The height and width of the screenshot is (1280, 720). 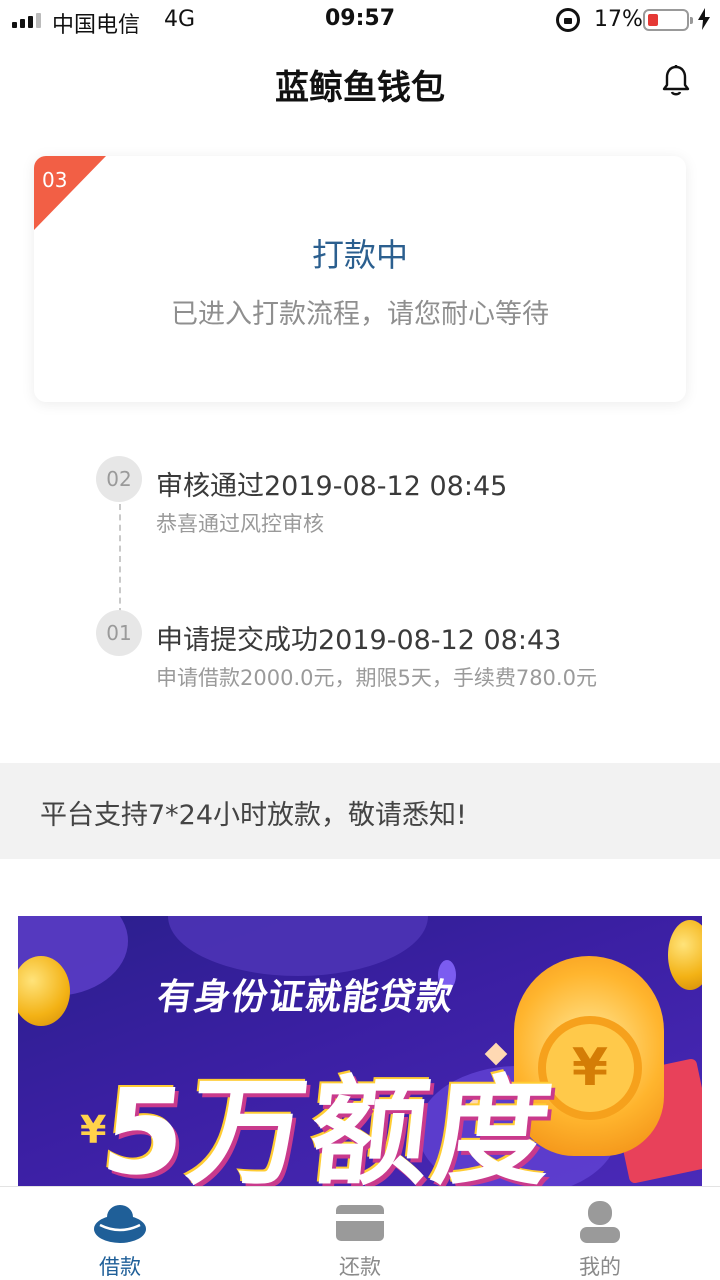 I want to click on battery-level, so click(x=653, y=20).